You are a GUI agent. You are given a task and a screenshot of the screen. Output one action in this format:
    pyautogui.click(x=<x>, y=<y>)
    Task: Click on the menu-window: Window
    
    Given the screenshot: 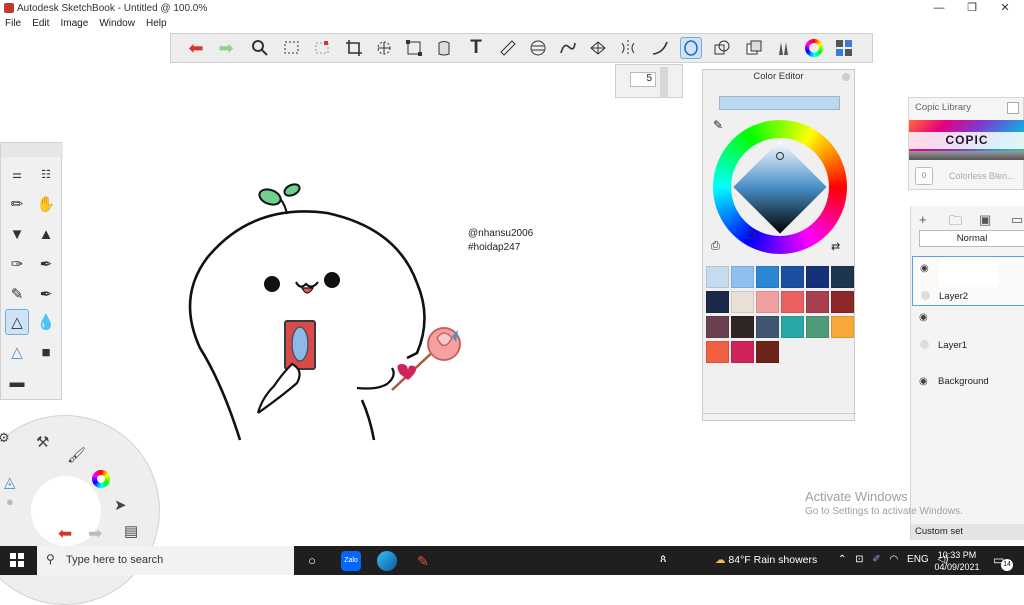 What is the action you would take?
    pyautogui.click(x=116, y=23)
    